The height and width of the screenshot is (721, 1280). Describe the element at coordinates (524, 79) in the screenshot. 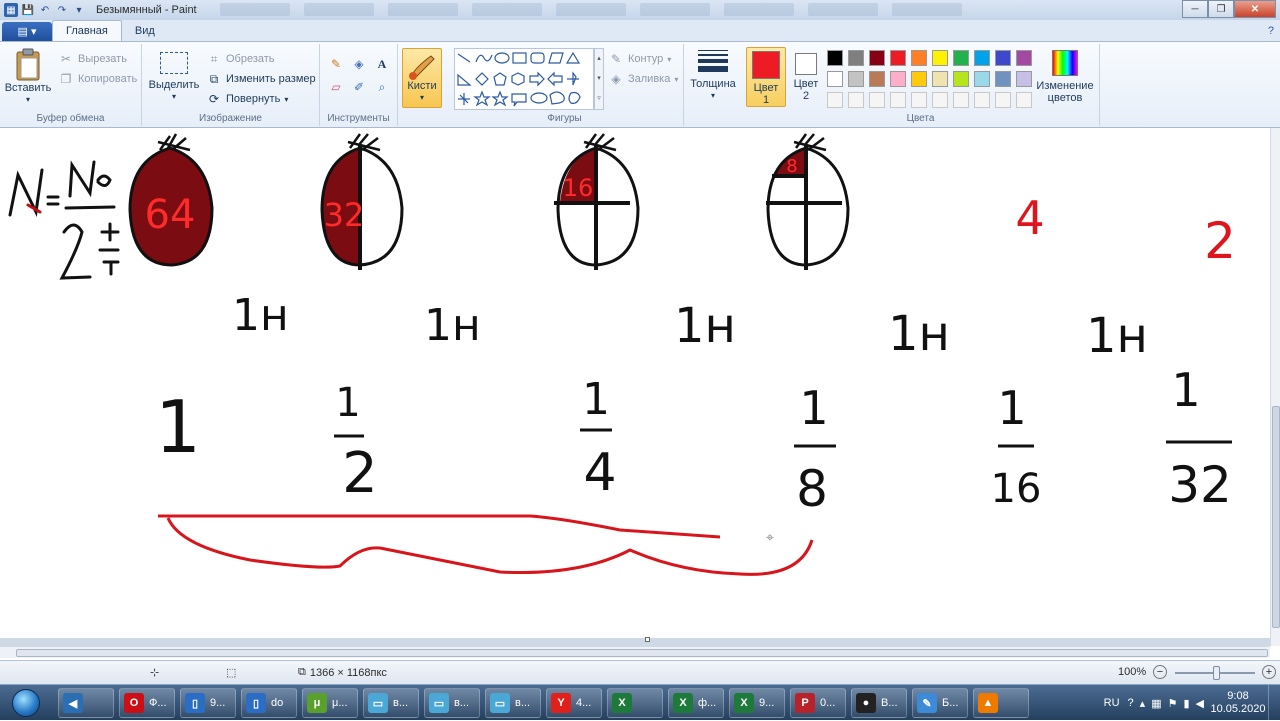

I see `shapes-gallery` at that location.